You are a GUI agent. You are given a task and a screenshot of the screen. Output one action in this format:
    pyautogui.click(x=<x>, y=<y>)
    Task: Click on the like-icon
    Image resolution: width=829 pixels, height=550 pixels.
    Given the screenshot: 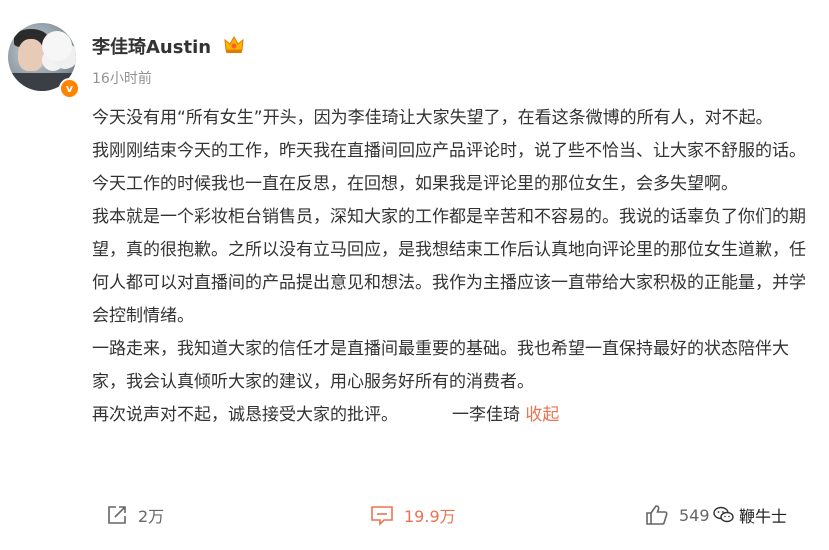 What is the action you would take?
    pyautogui.click(x=657, y=515)
    